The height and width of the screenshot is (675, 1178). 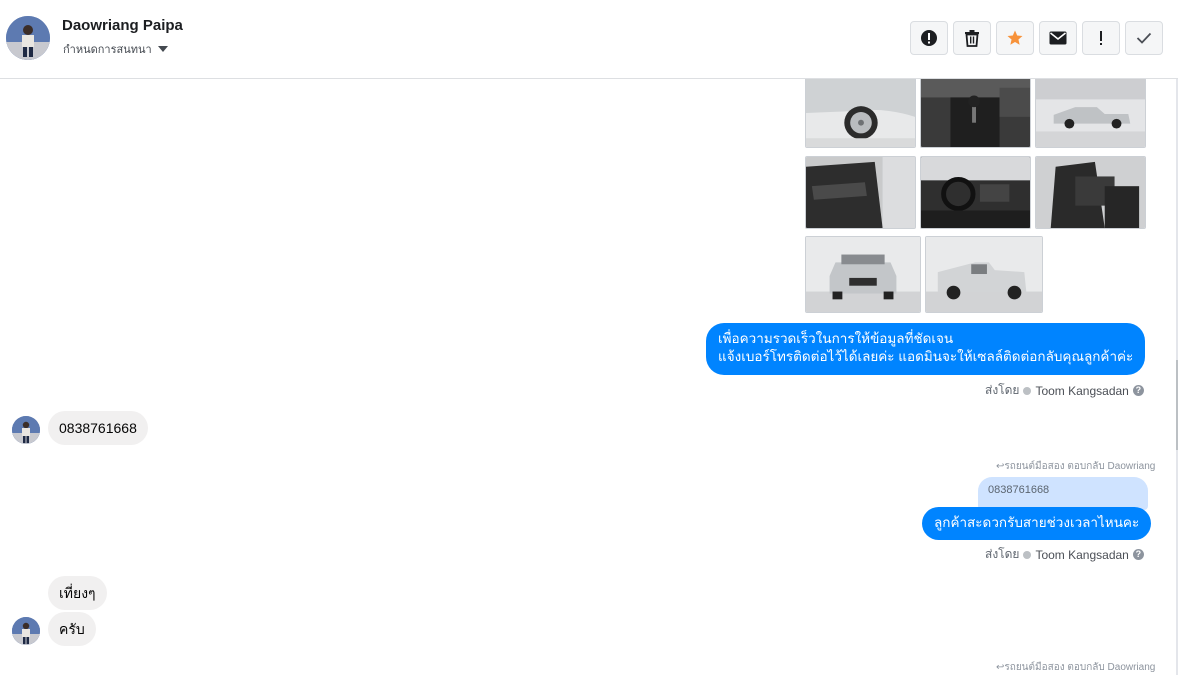 What do you see at coordinates (1063, 493) in the screenshot?
I see `quoted-message: 0838761668` at bounding box center [1063, 493].